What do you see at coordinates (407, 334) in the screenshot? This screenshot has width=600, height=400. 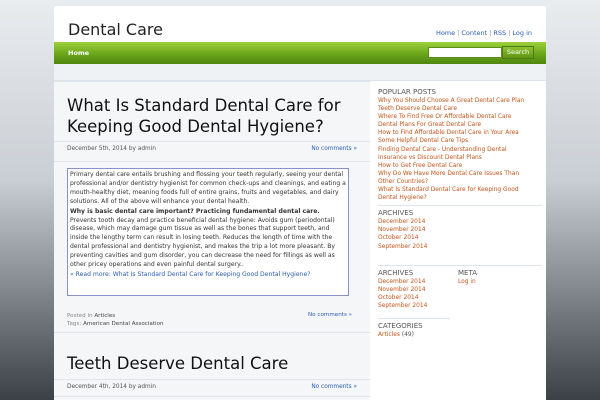 I see `category-count: (49)` at bounding box center [407, 334].